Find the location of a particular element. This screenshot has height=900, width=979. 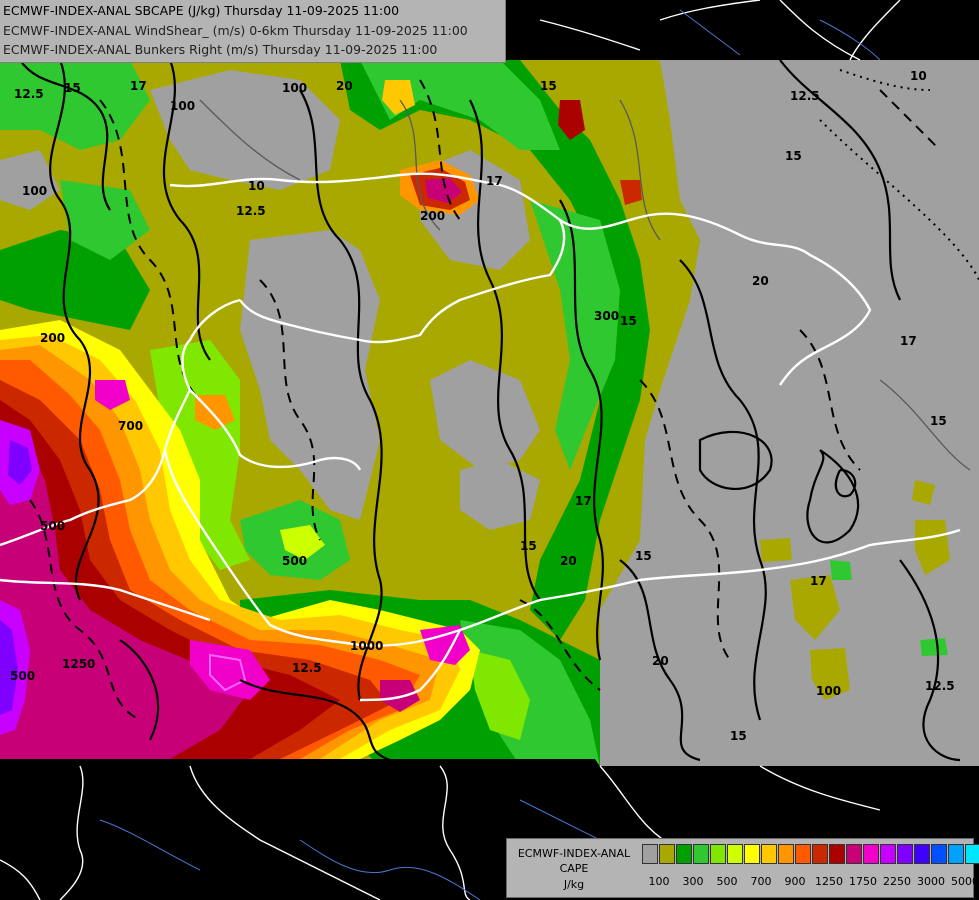

legend-ticks: 100 300 500 700 900 1250 1750 2250 3000 5000 is located at coordinates (810, 882).